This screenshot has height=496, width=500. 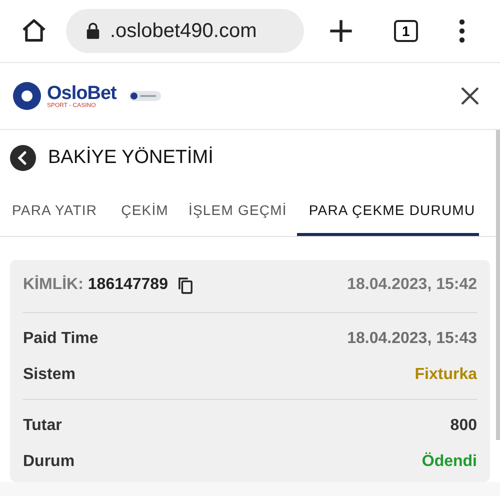 I want to click on copy-icon, so click(x=185, y=285).